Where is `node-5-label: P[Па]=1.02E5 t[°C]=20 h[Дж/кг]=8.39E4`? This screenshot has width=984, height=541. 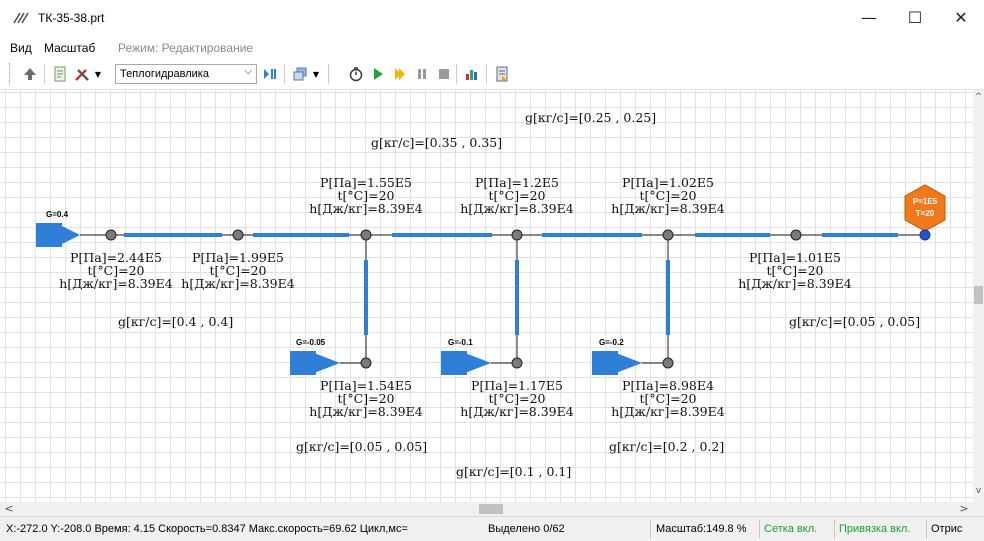
node-5-label: P[Па]=1.02E5 t[°C]=20 h[Дж/кг]=8.39E4 is located at coordinates (668, 195).